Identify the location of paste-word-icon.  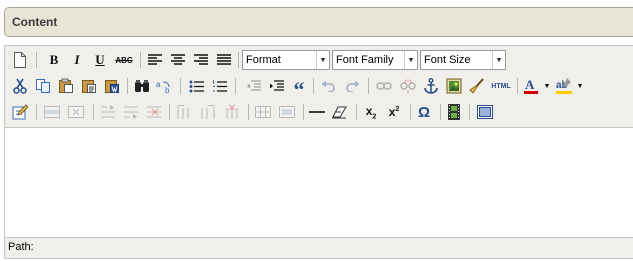
(112, 86).